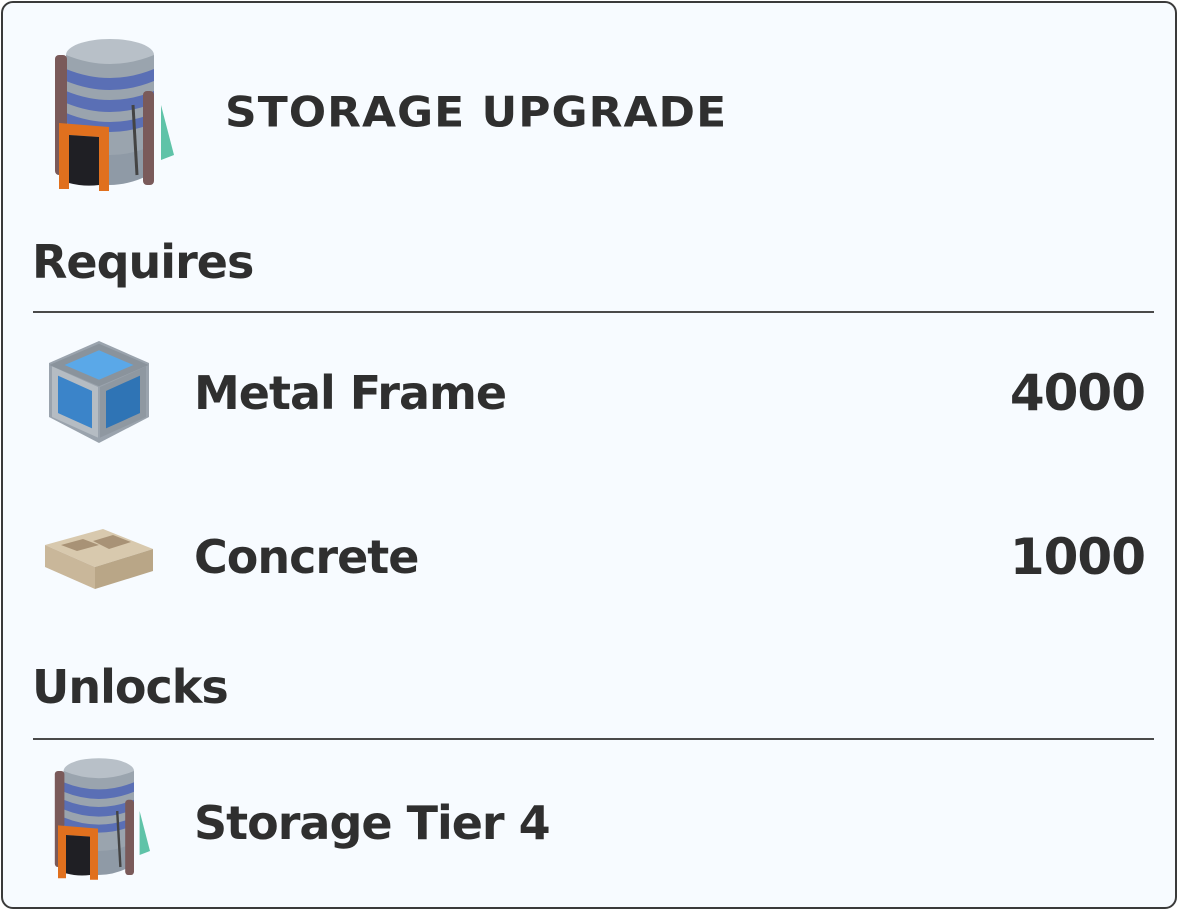  I want to click on resource-name: Concrete, so click(306, 557).